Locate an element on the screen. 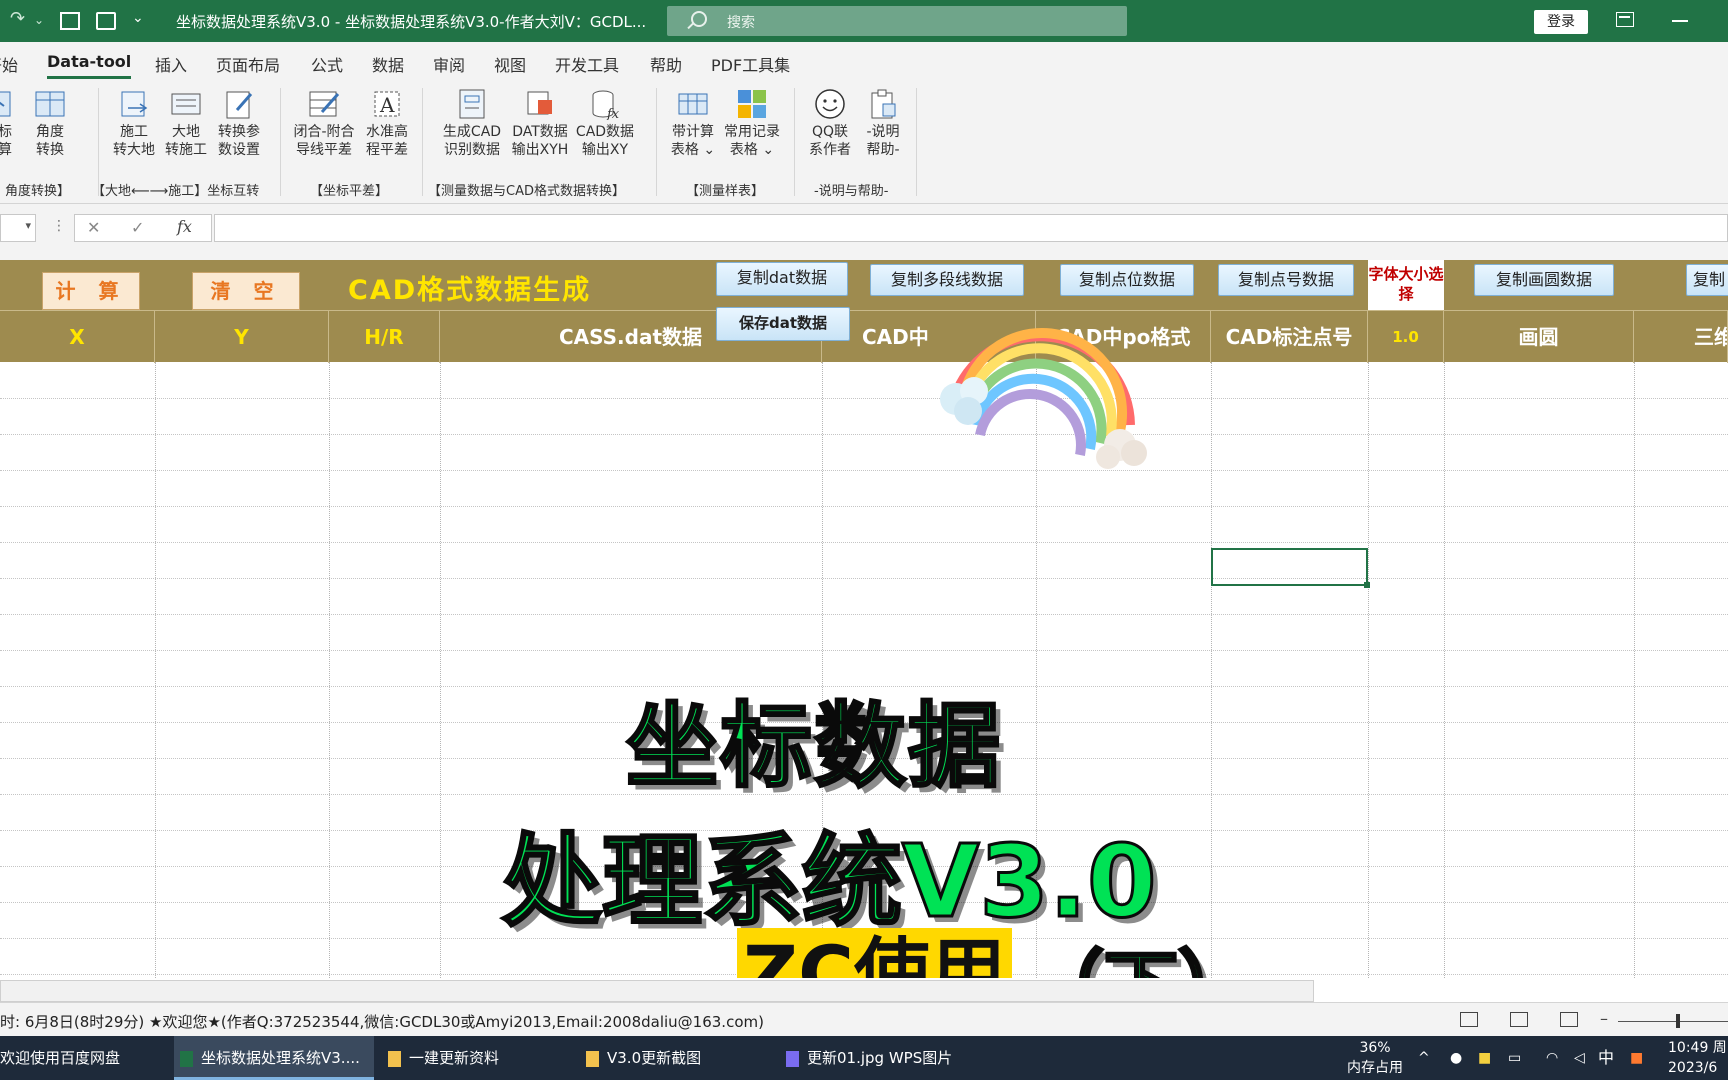 The height and width of the screenshot is (1080, 1728). record-table-icon is located at coordinates (752, 104).